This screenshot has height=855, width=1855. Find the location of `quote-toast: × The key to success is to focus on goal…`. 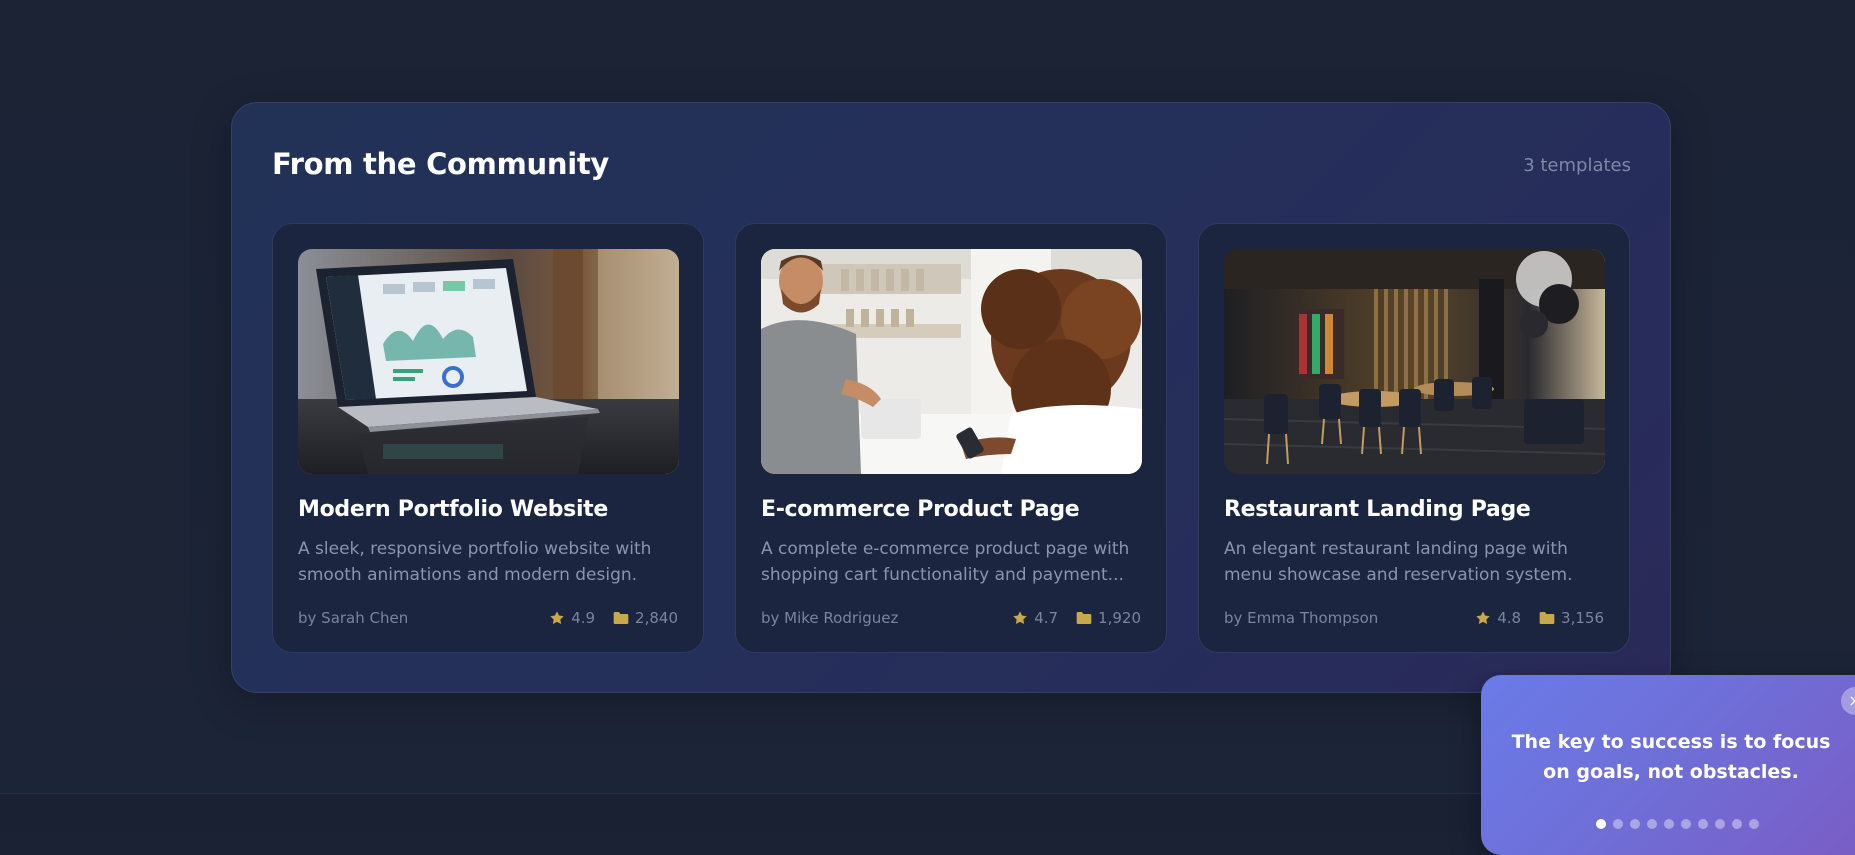

quote-toast: × The key to success is to focus on goal… is located at coordinates (1668, 765).